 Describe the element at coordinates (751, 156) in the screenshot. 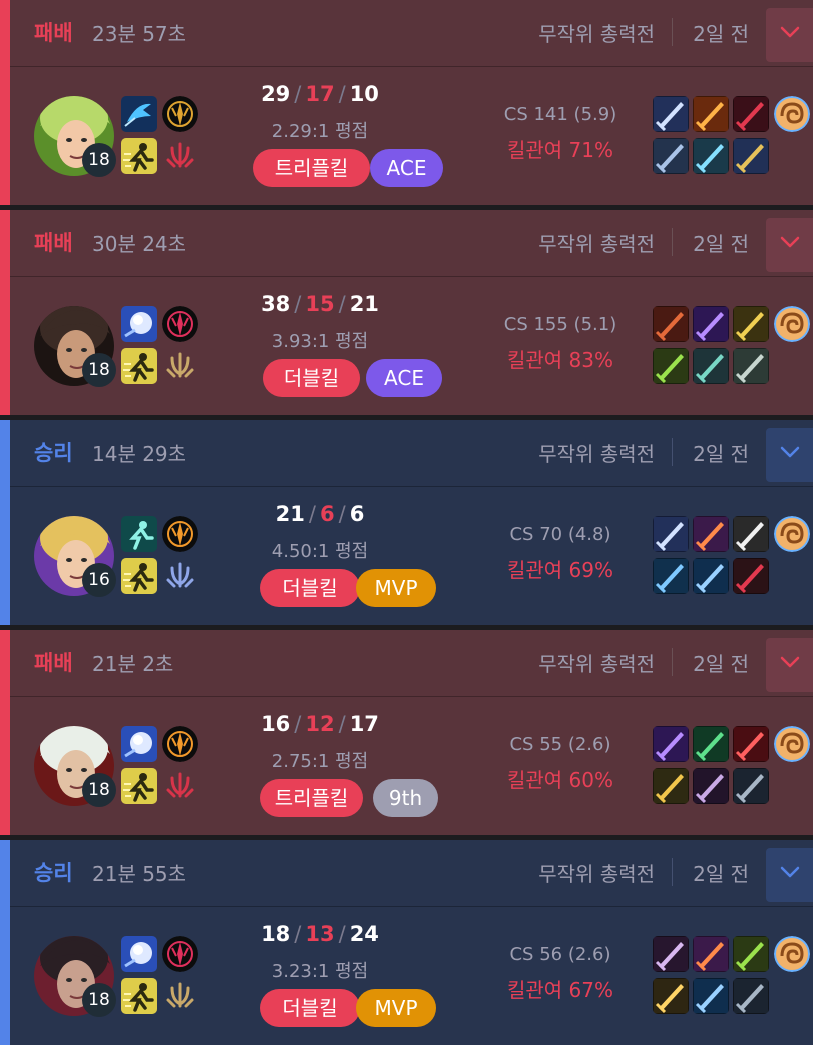

I see `item-shield-emblem-icon` at that location.